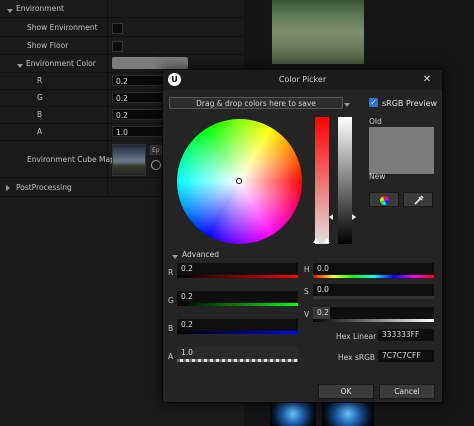  I want to click on b-label: B, so click(40, 114).